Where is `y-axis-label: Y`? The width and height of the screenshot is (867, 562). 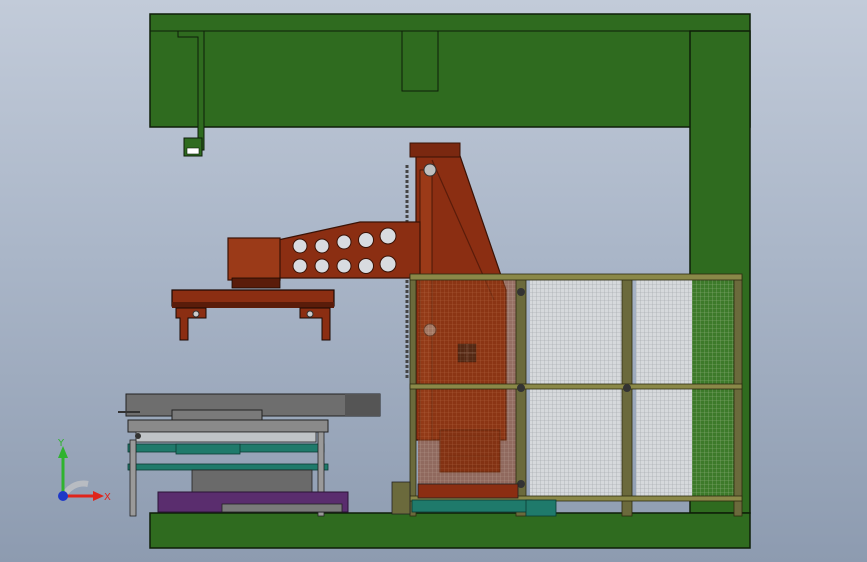 y-axis-label: Y is located at coordinates (61, 443).